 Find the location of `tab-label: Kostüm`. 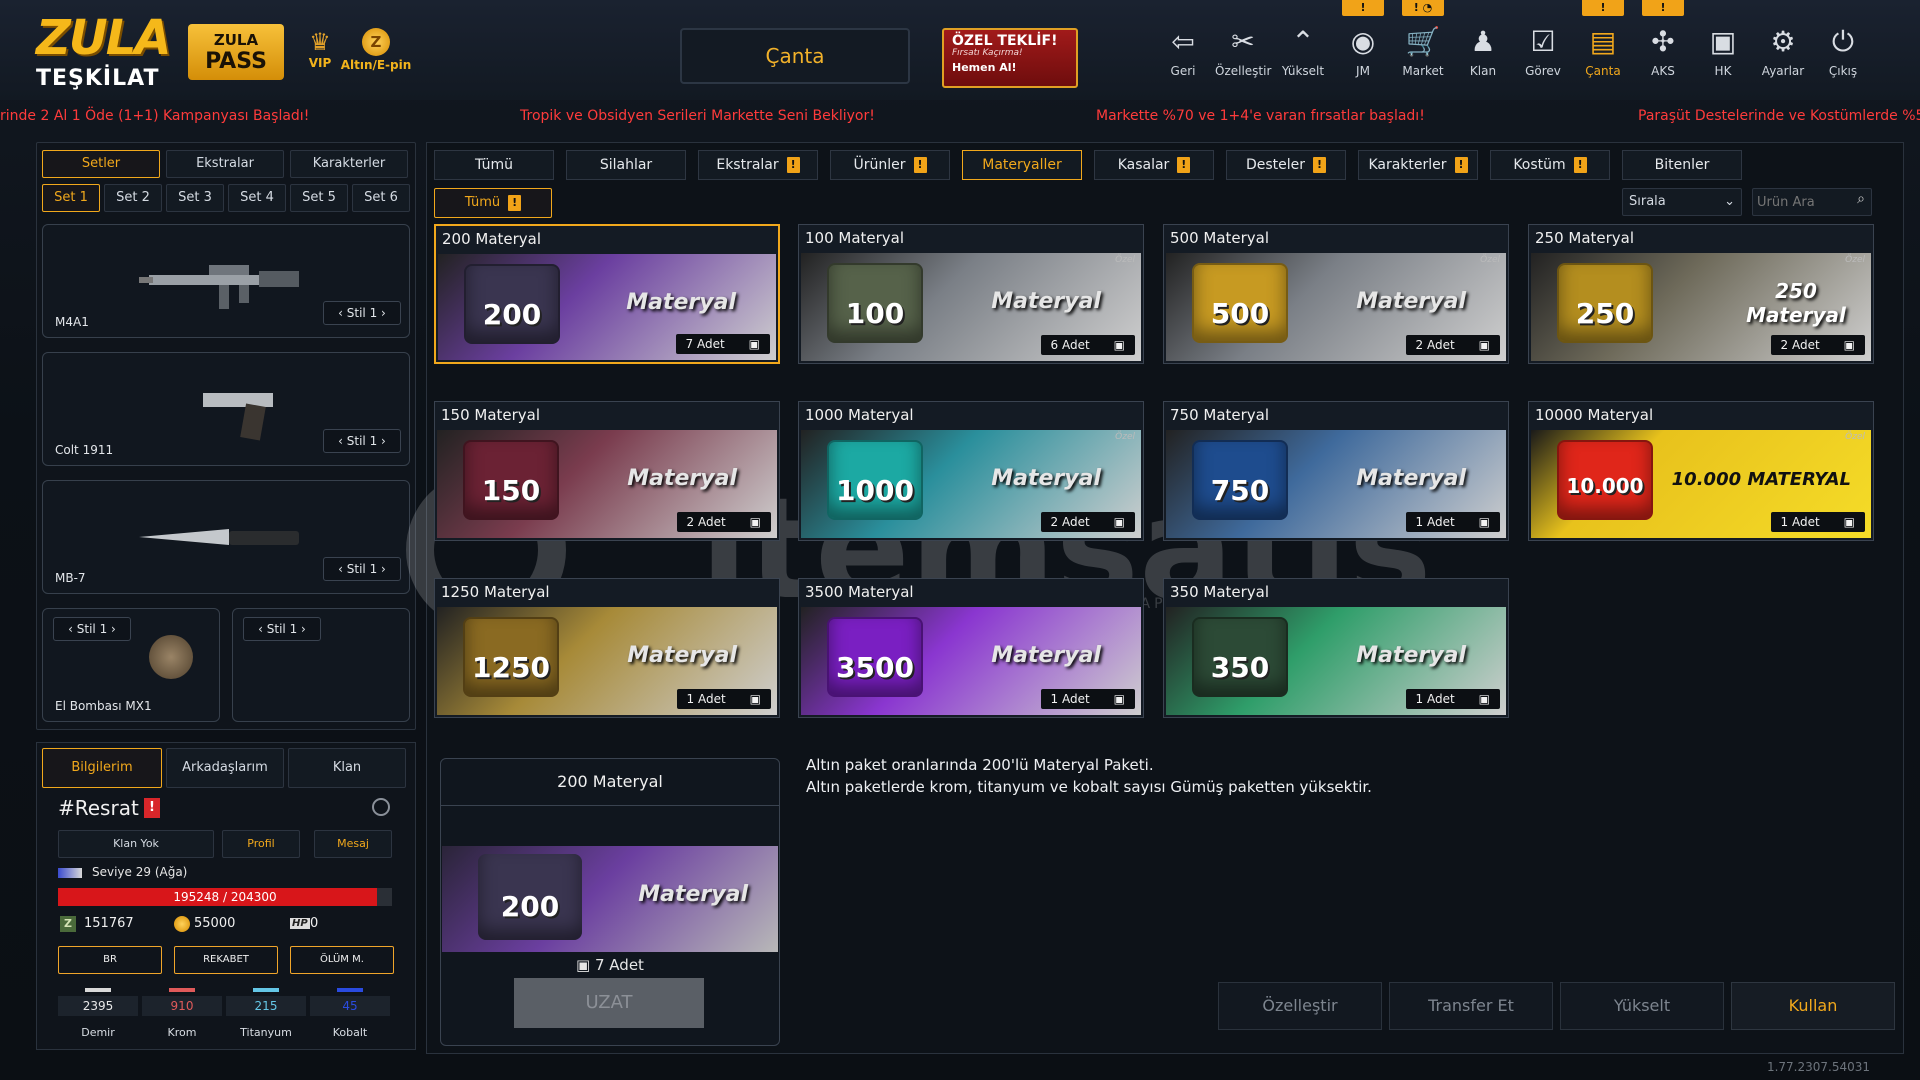

tab-label: Kostüm is located at coordinates (1539, 165).